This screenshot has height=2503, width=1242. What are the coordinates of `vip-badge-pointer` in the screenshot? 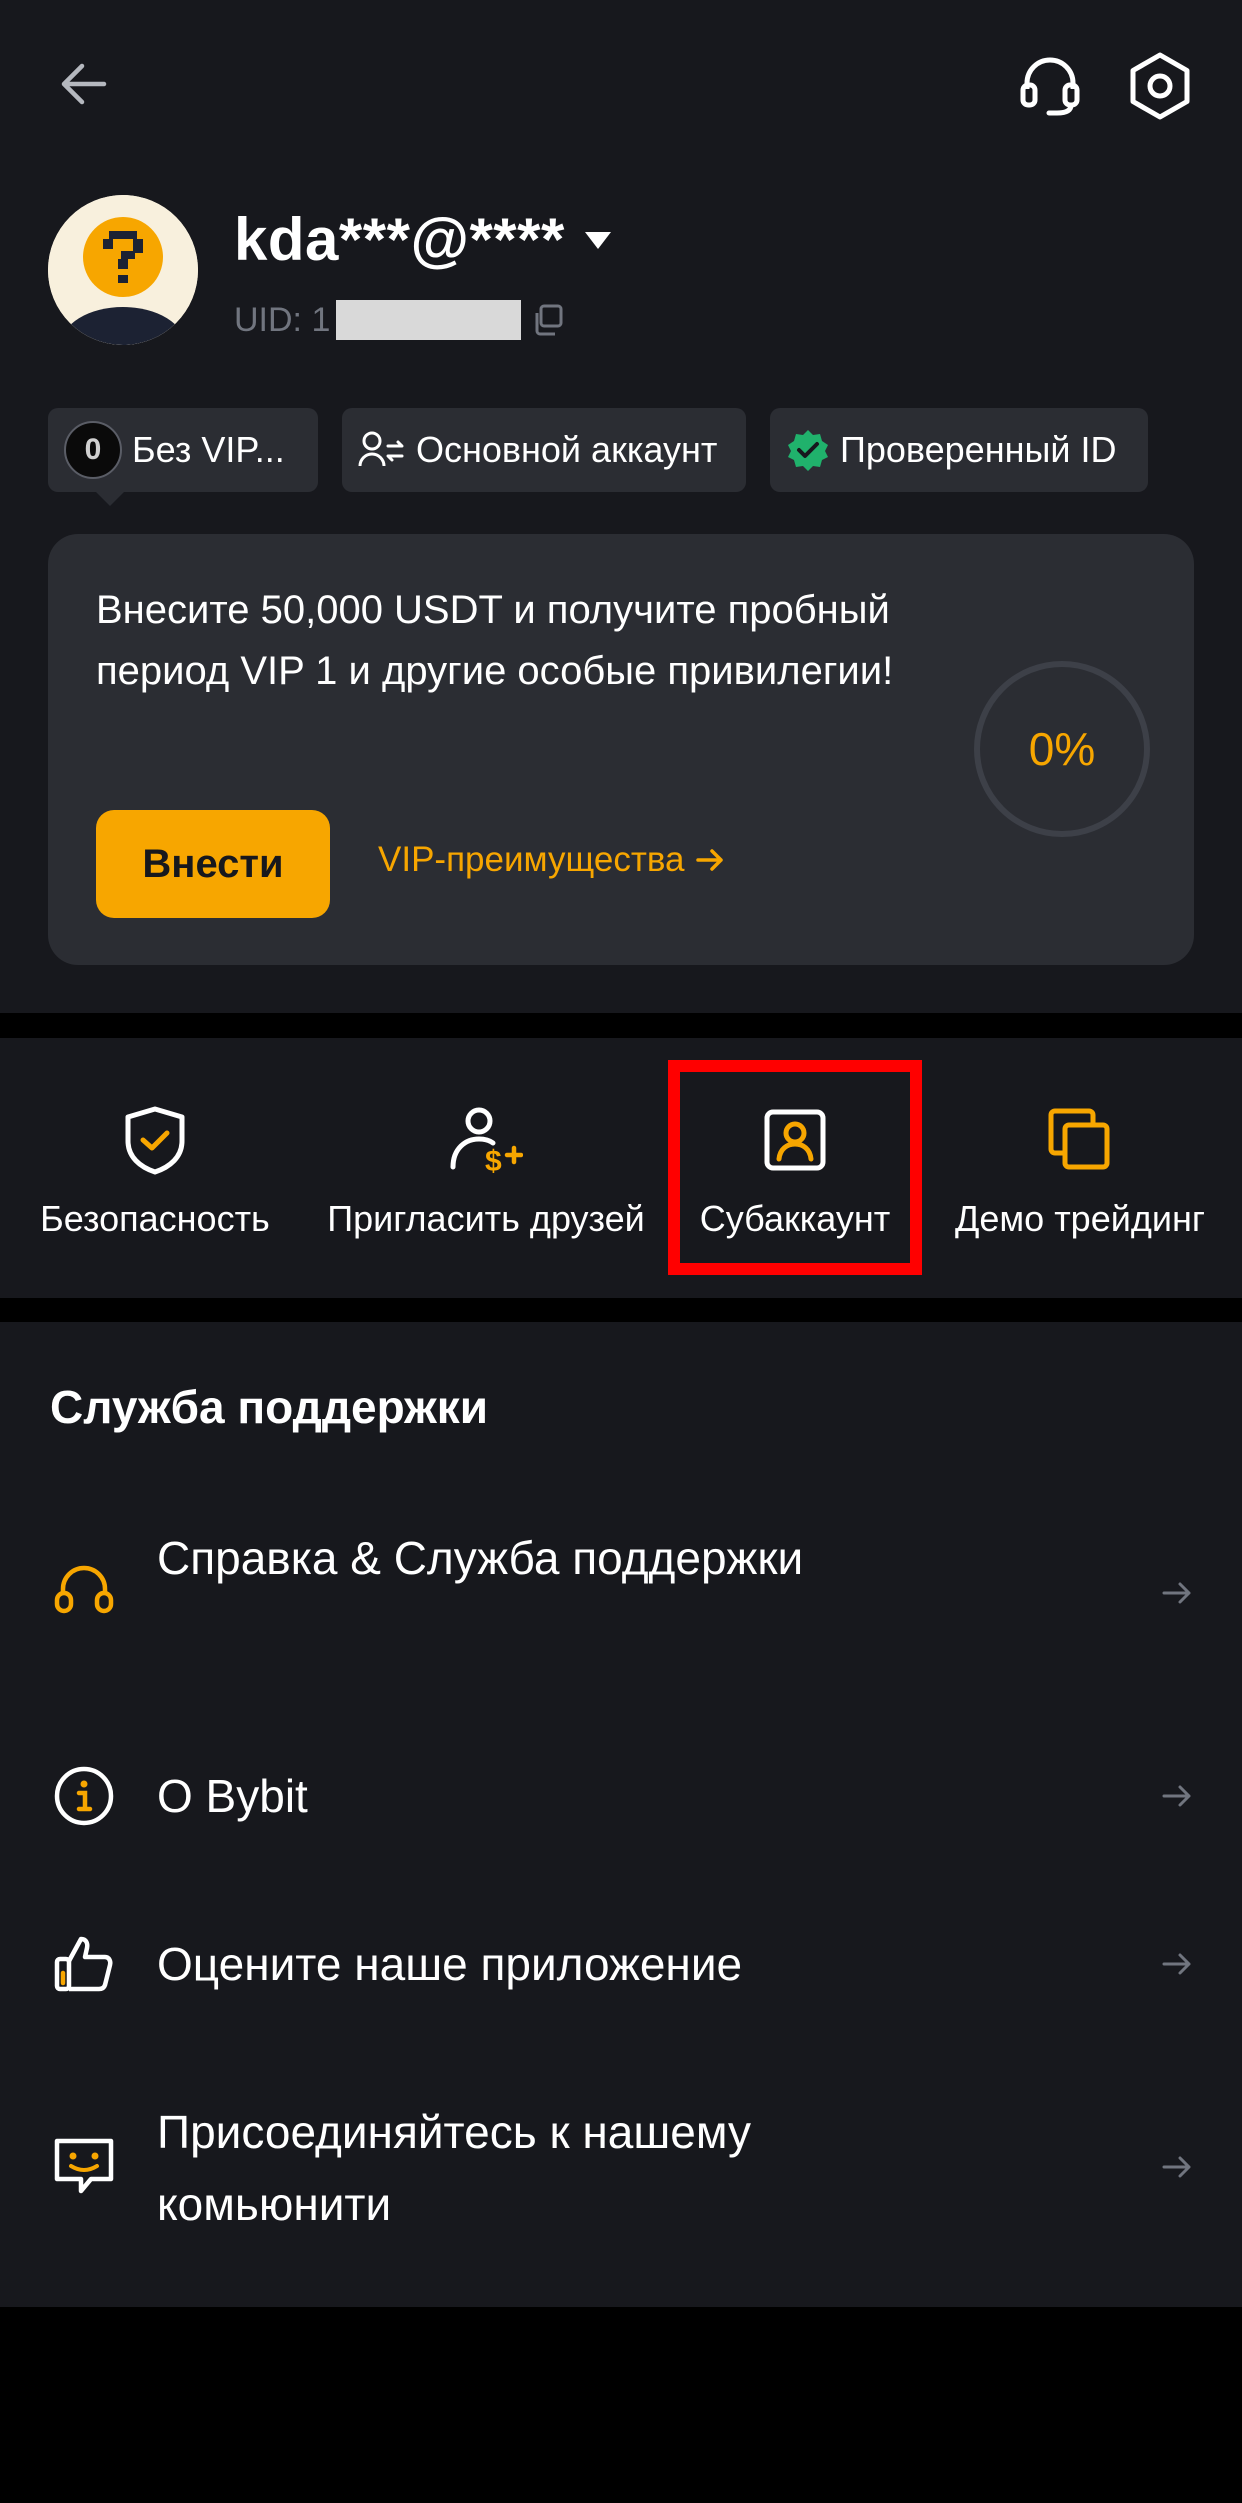 It's located at (110, 499).